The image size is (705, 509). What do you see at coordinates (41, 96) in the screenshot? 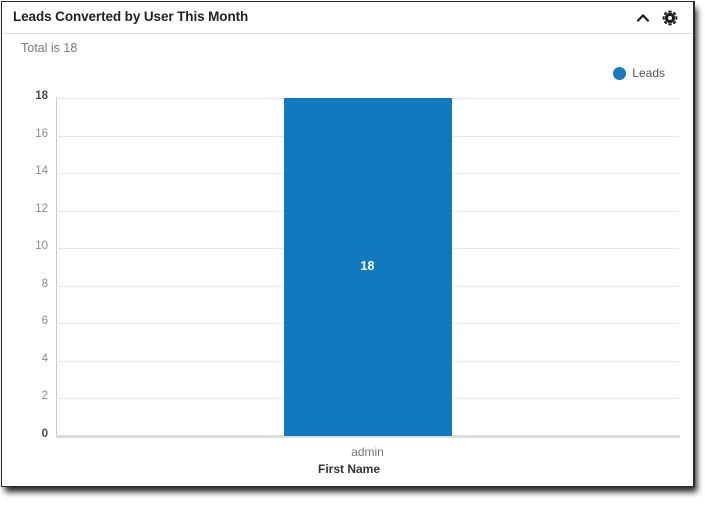
I see `y-axis-tick-label: 18` at bounding box center [41, 96].